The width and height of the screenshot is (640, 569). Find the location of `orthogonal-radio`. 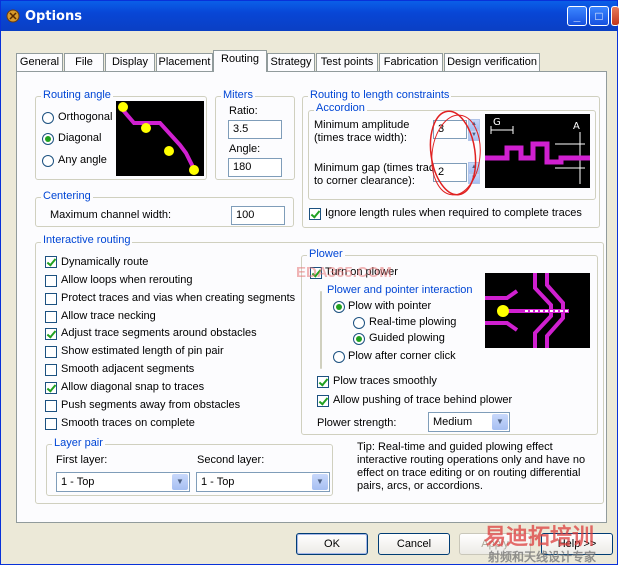

orthogonal-radio is located at coordinates (48, 118).